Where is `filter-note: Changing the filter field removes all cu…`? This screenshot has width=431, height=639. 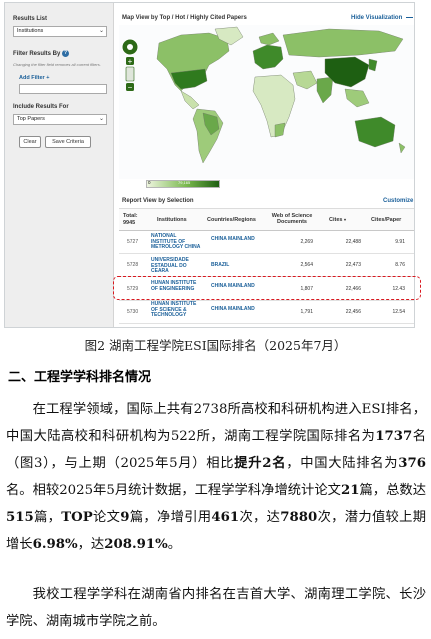
filter-note: Changing the filter field removes all cu… is located at coordinates (57, 64).